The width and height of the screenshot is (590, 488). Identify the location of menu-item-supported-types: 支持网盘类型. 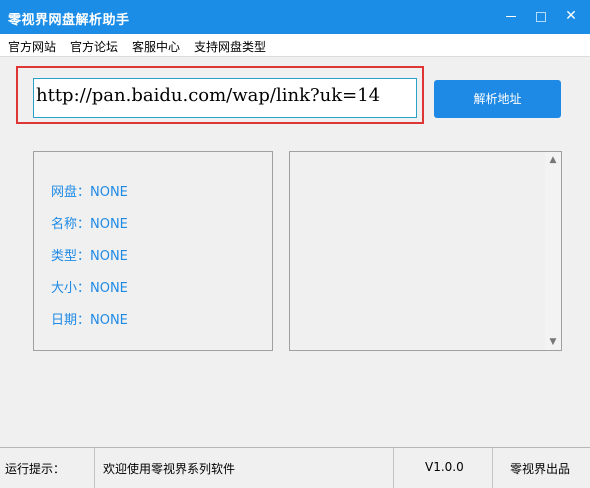
(230, 46).